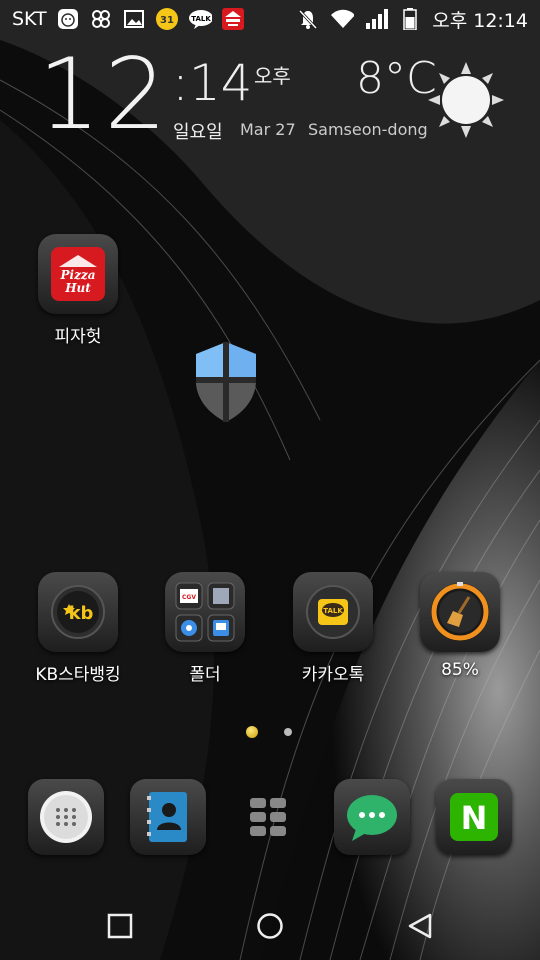 This screenshot has width=540, height=960. I want to click on talk-badge-text: TALK, so click(201, 19).